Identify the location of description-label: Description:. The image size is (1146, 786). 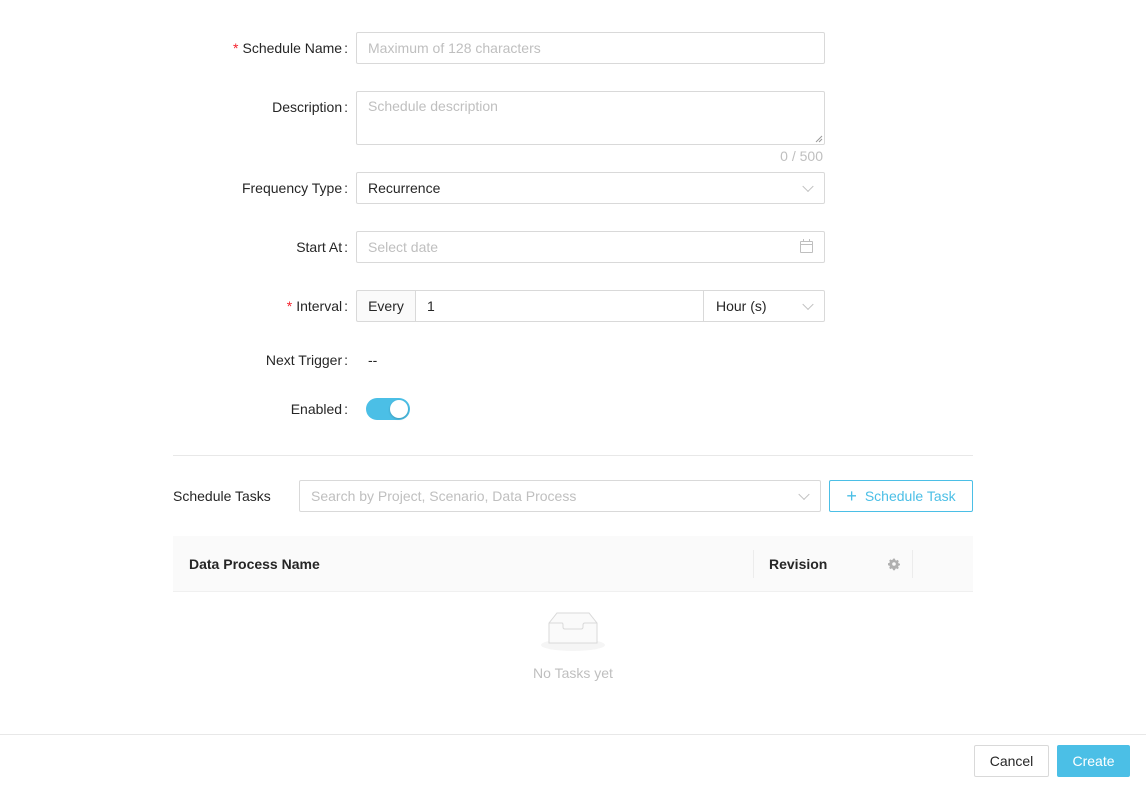
(310, 107).